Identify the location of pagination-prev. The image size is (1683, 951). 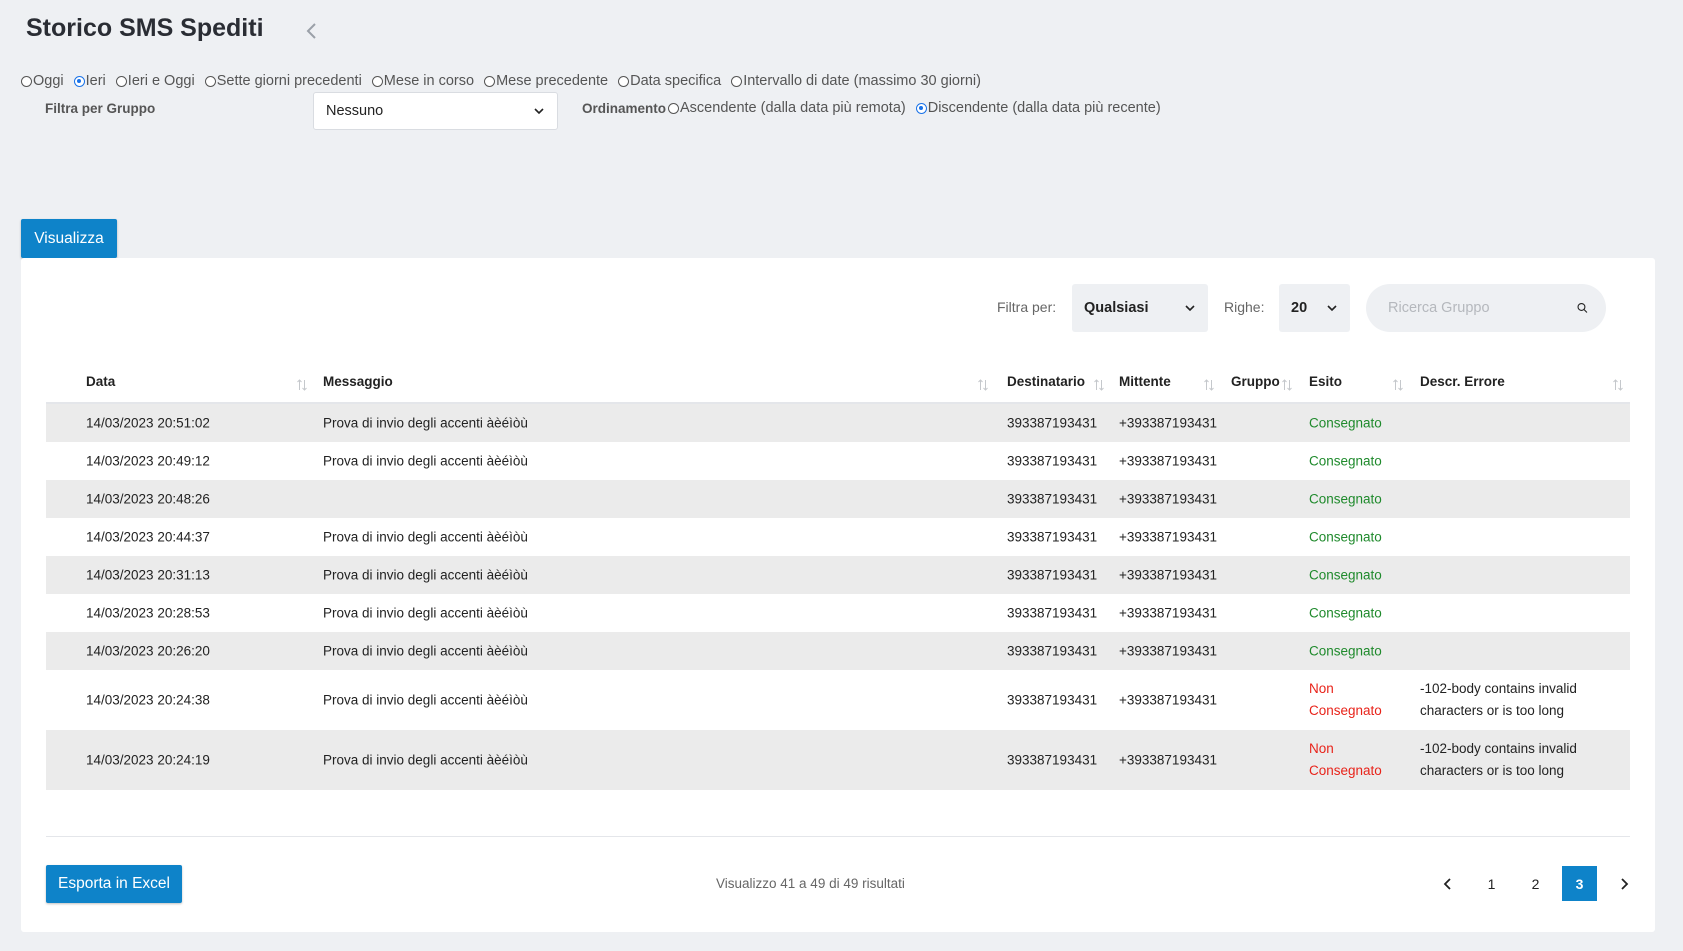
(1447, 883).